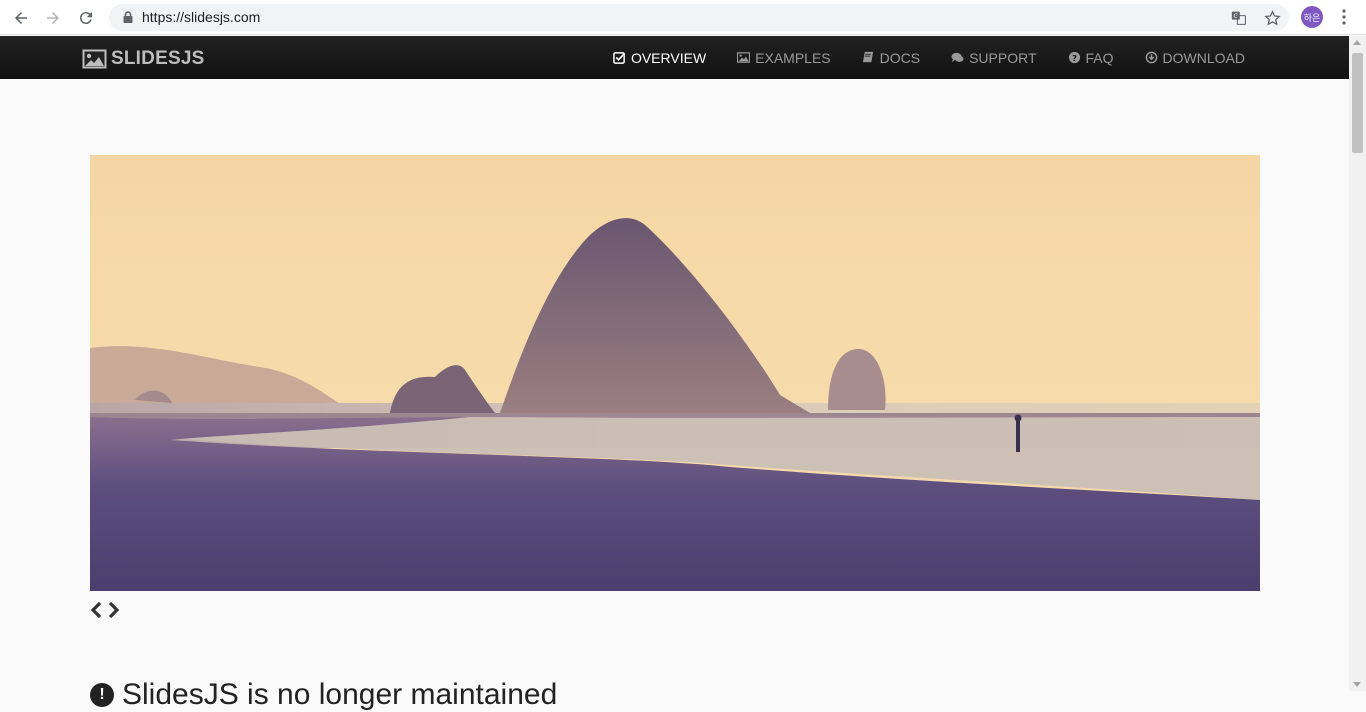  Describe the element at coordinates (94, 59) in the screenshot. I see `picture-logo-icon` at that location.